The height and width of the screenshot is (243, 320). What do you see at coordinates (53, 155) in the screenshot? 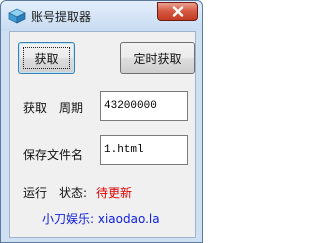
I see `file-name-label: 保存文件名` at bounding box center [53, 155].